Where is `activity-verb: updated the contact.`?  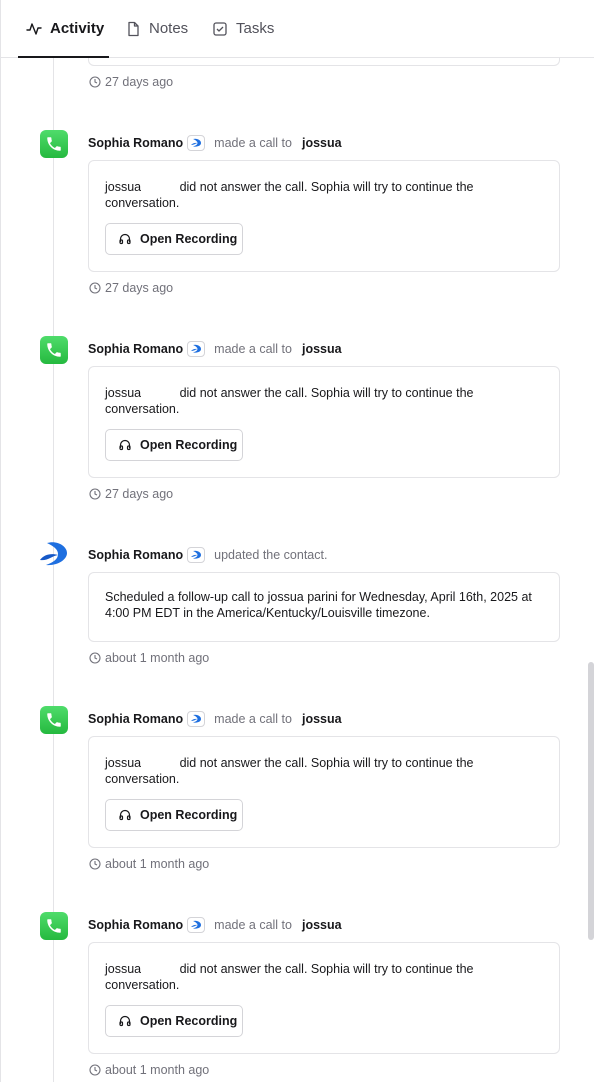
activity-verb: updated the contact. is located at coordinates (271, 555).